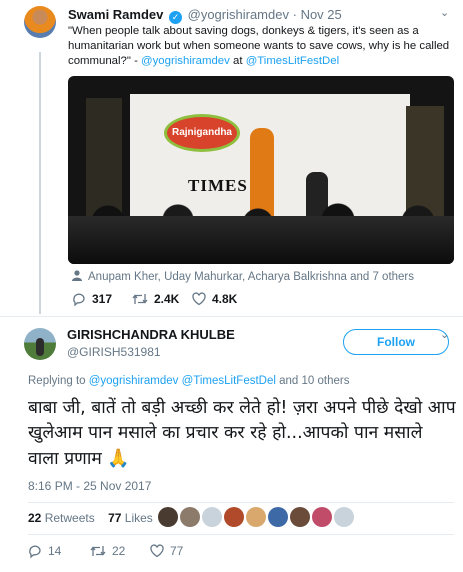 The height and width of the screenshot is (572, 463). I want to click on tag-person-icon, so click(77, 275).